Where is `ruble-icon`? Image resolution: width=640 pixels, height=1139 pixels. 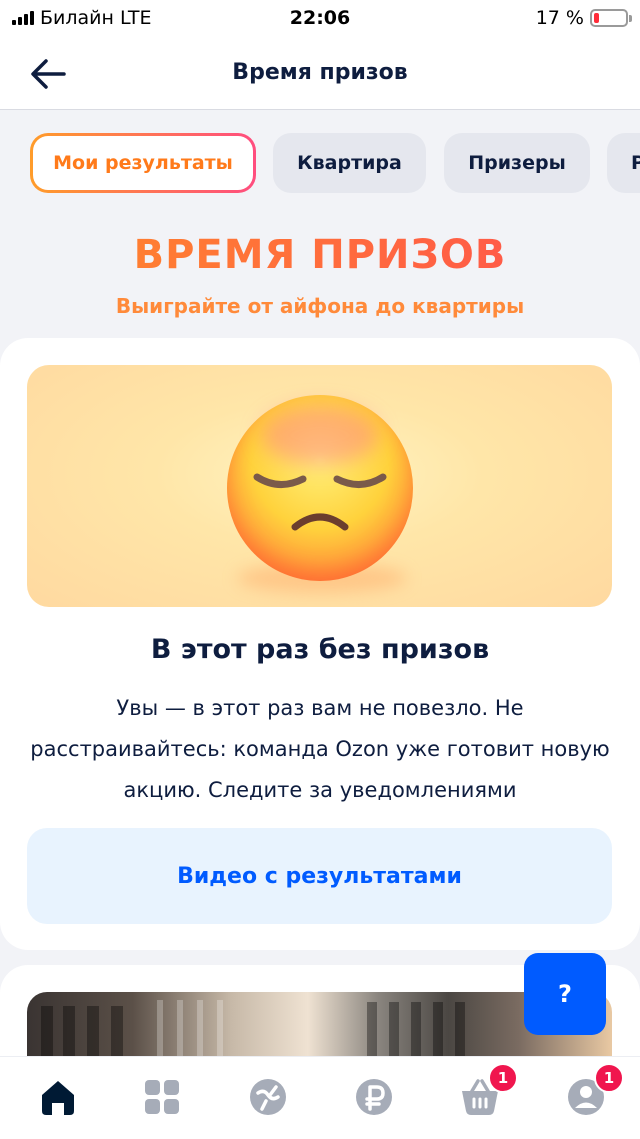 ruble-icon is located at coordinates (374, 1097).